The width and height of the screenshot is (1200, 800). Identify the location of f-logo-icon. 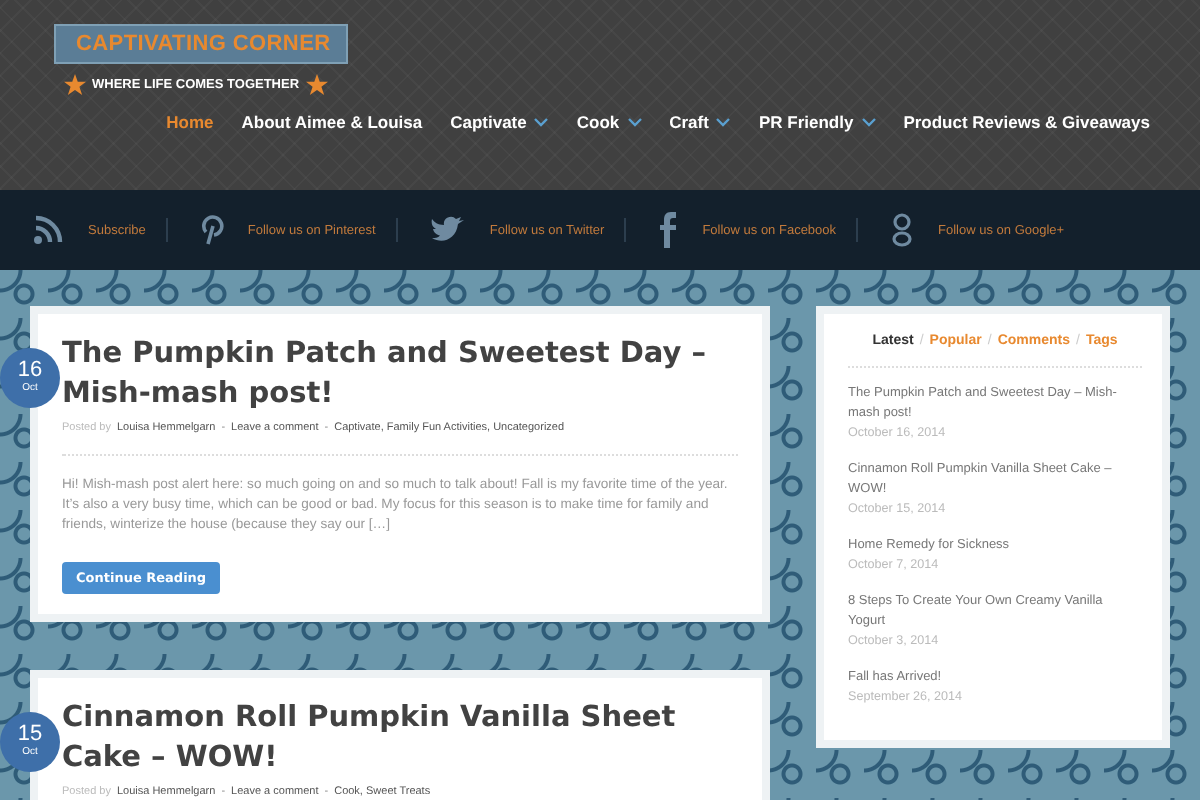
(668, 230).